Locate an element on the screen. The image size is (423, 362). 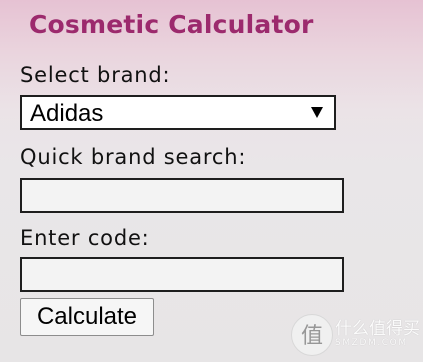
brand-search-input is located at coordinates (182, 195).